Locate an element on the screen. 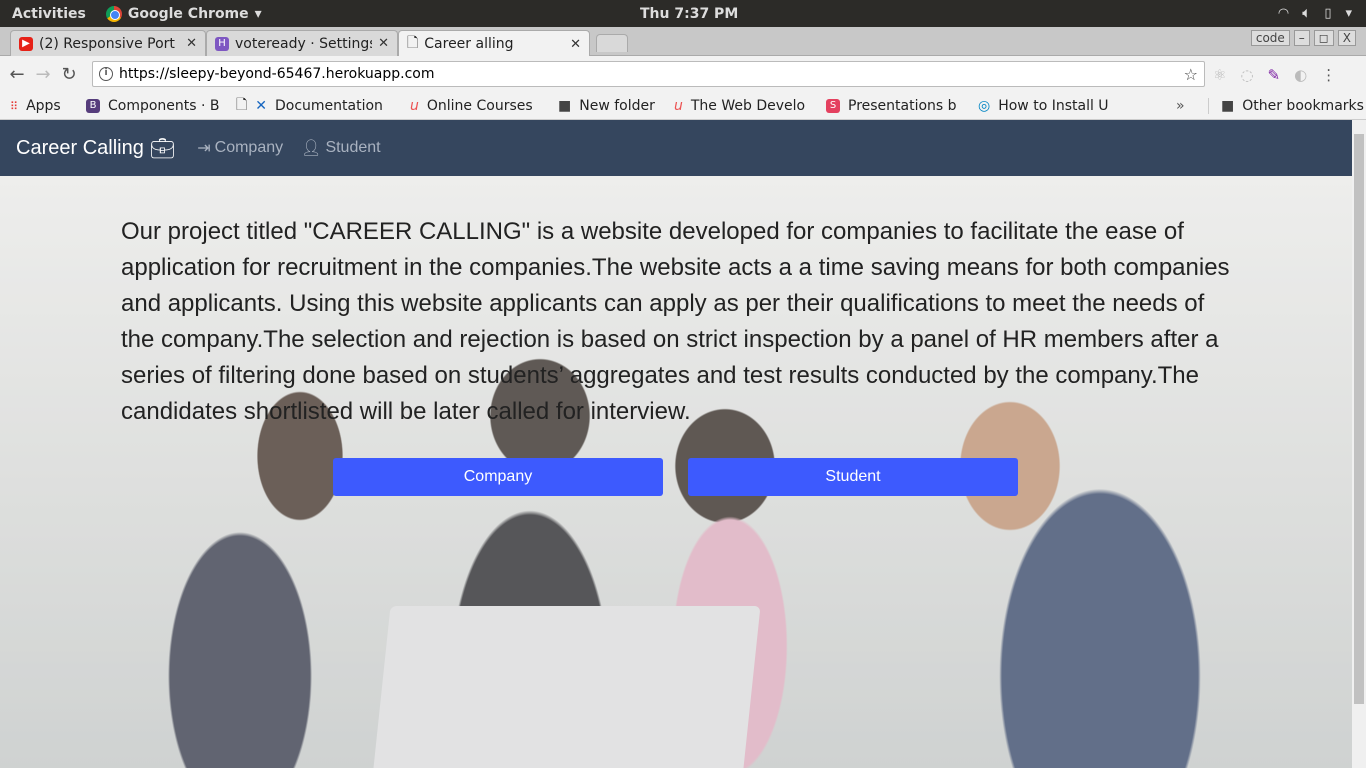 The height and width of the screenshot is (768, 1366). bookmark-label: How to Install U is located at coordinates (1053, 106).